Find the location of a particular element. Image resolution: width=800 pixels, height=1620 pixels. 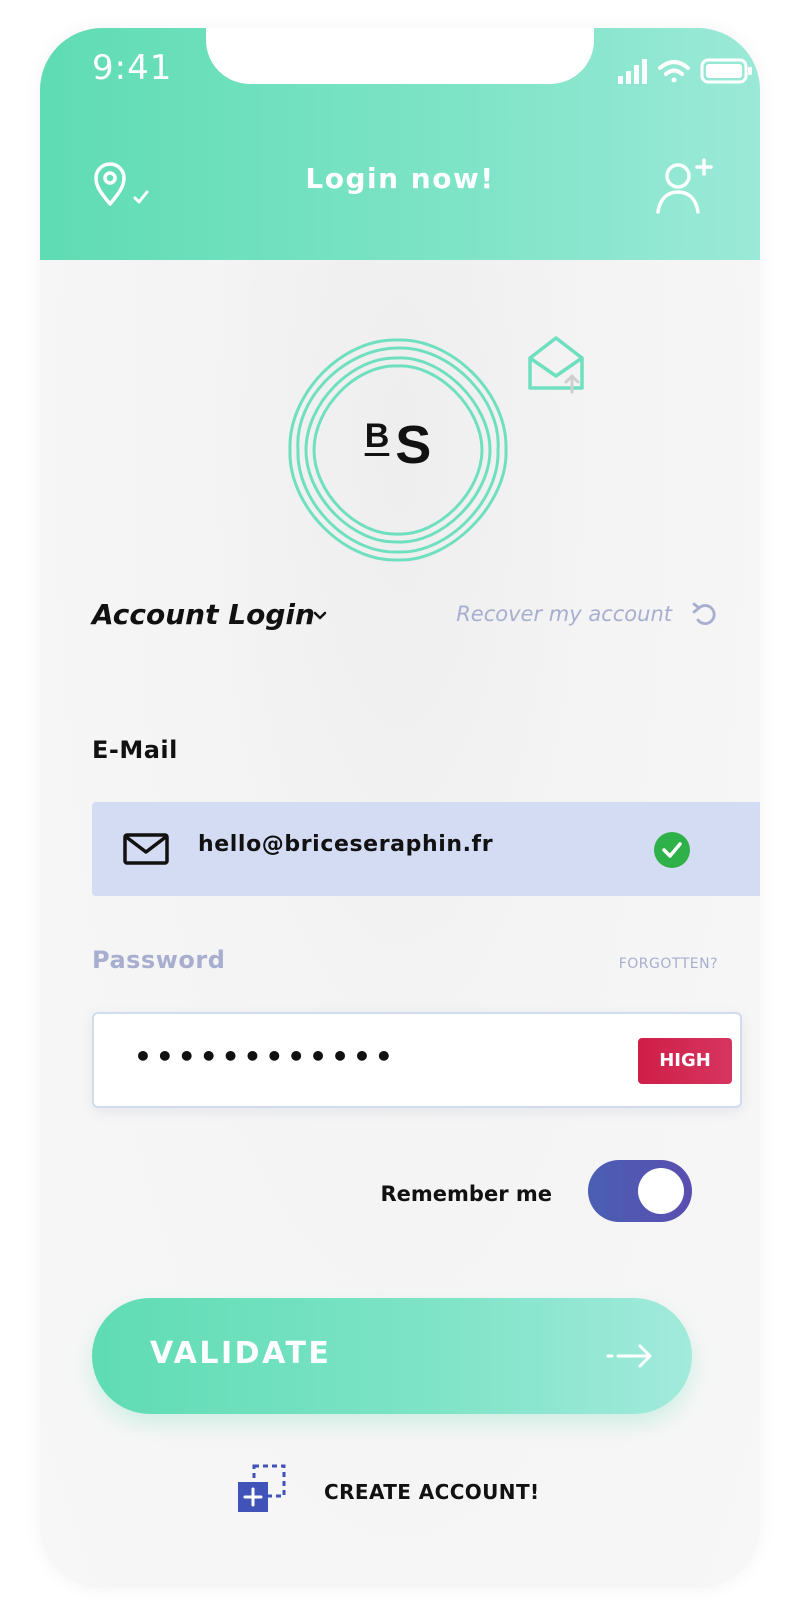

logo-monogram-small: B is located at coordinates (377, 436).